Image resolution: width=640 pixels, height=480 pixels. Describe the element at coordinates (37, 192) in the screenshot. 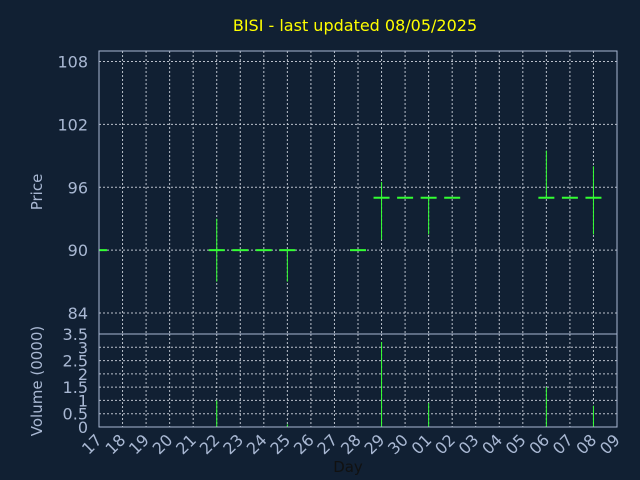

I see `price-axis-label: Price` at that location.